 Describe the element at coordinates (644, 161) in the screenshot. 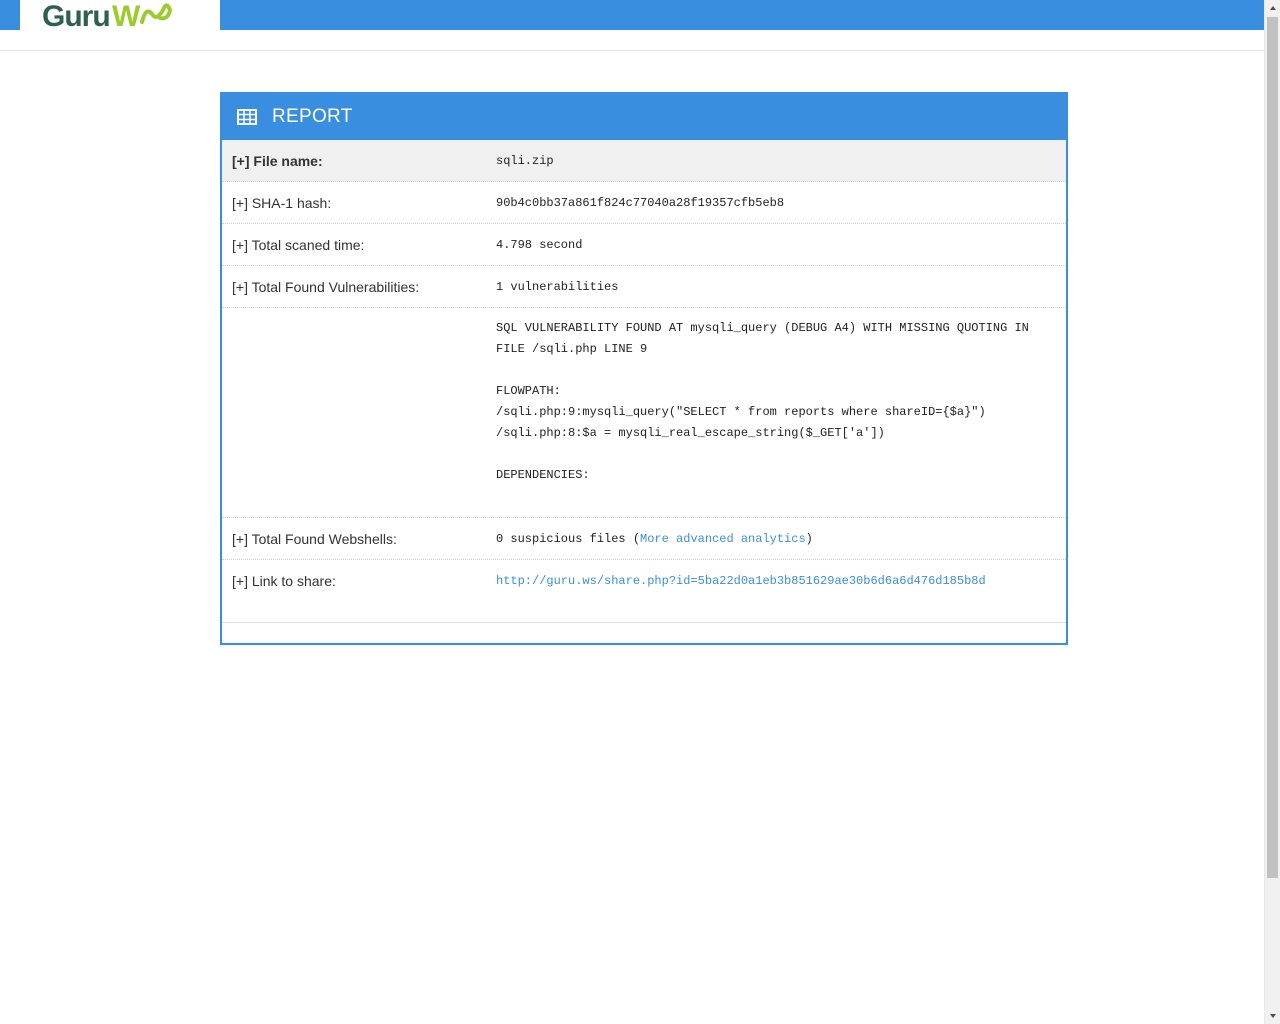

I see `file-name-row: [+] File name: sqli.zip` at that location.